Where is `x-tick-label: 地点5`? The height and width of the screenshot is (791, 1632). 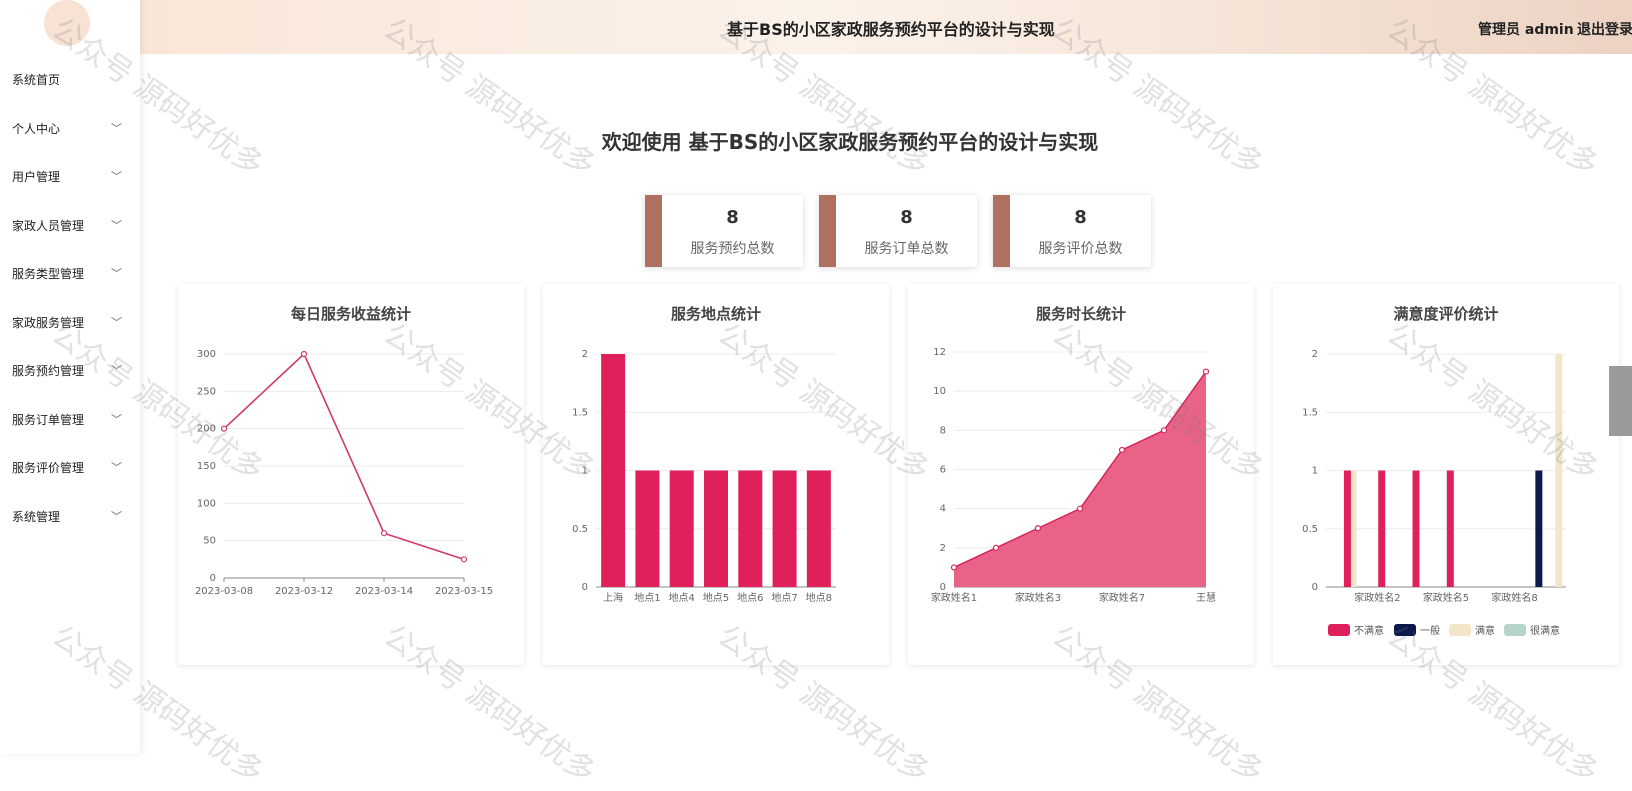
x-tick-label: 地点5 is located at coordinates (716, 597).